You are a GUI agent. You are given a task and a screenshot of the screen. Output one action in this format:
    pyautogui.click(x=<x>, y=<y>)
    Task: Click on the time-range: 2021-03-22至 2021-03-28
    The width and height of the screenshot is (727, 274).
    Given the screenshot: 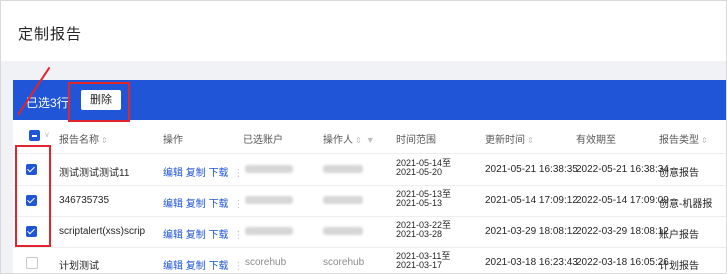 What is the action you would take?
    pyautogui.click(x=423, y=230)
    